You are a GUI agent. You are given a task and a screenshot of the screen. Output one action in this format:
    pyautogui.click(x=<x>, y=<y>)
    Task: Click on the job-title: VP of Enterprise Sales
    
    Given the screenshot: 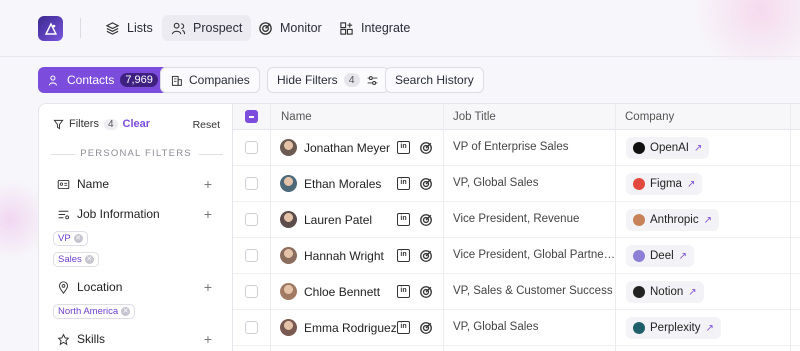 What is the action you would take?
    pyautogui.click(x=511, y=147)
    